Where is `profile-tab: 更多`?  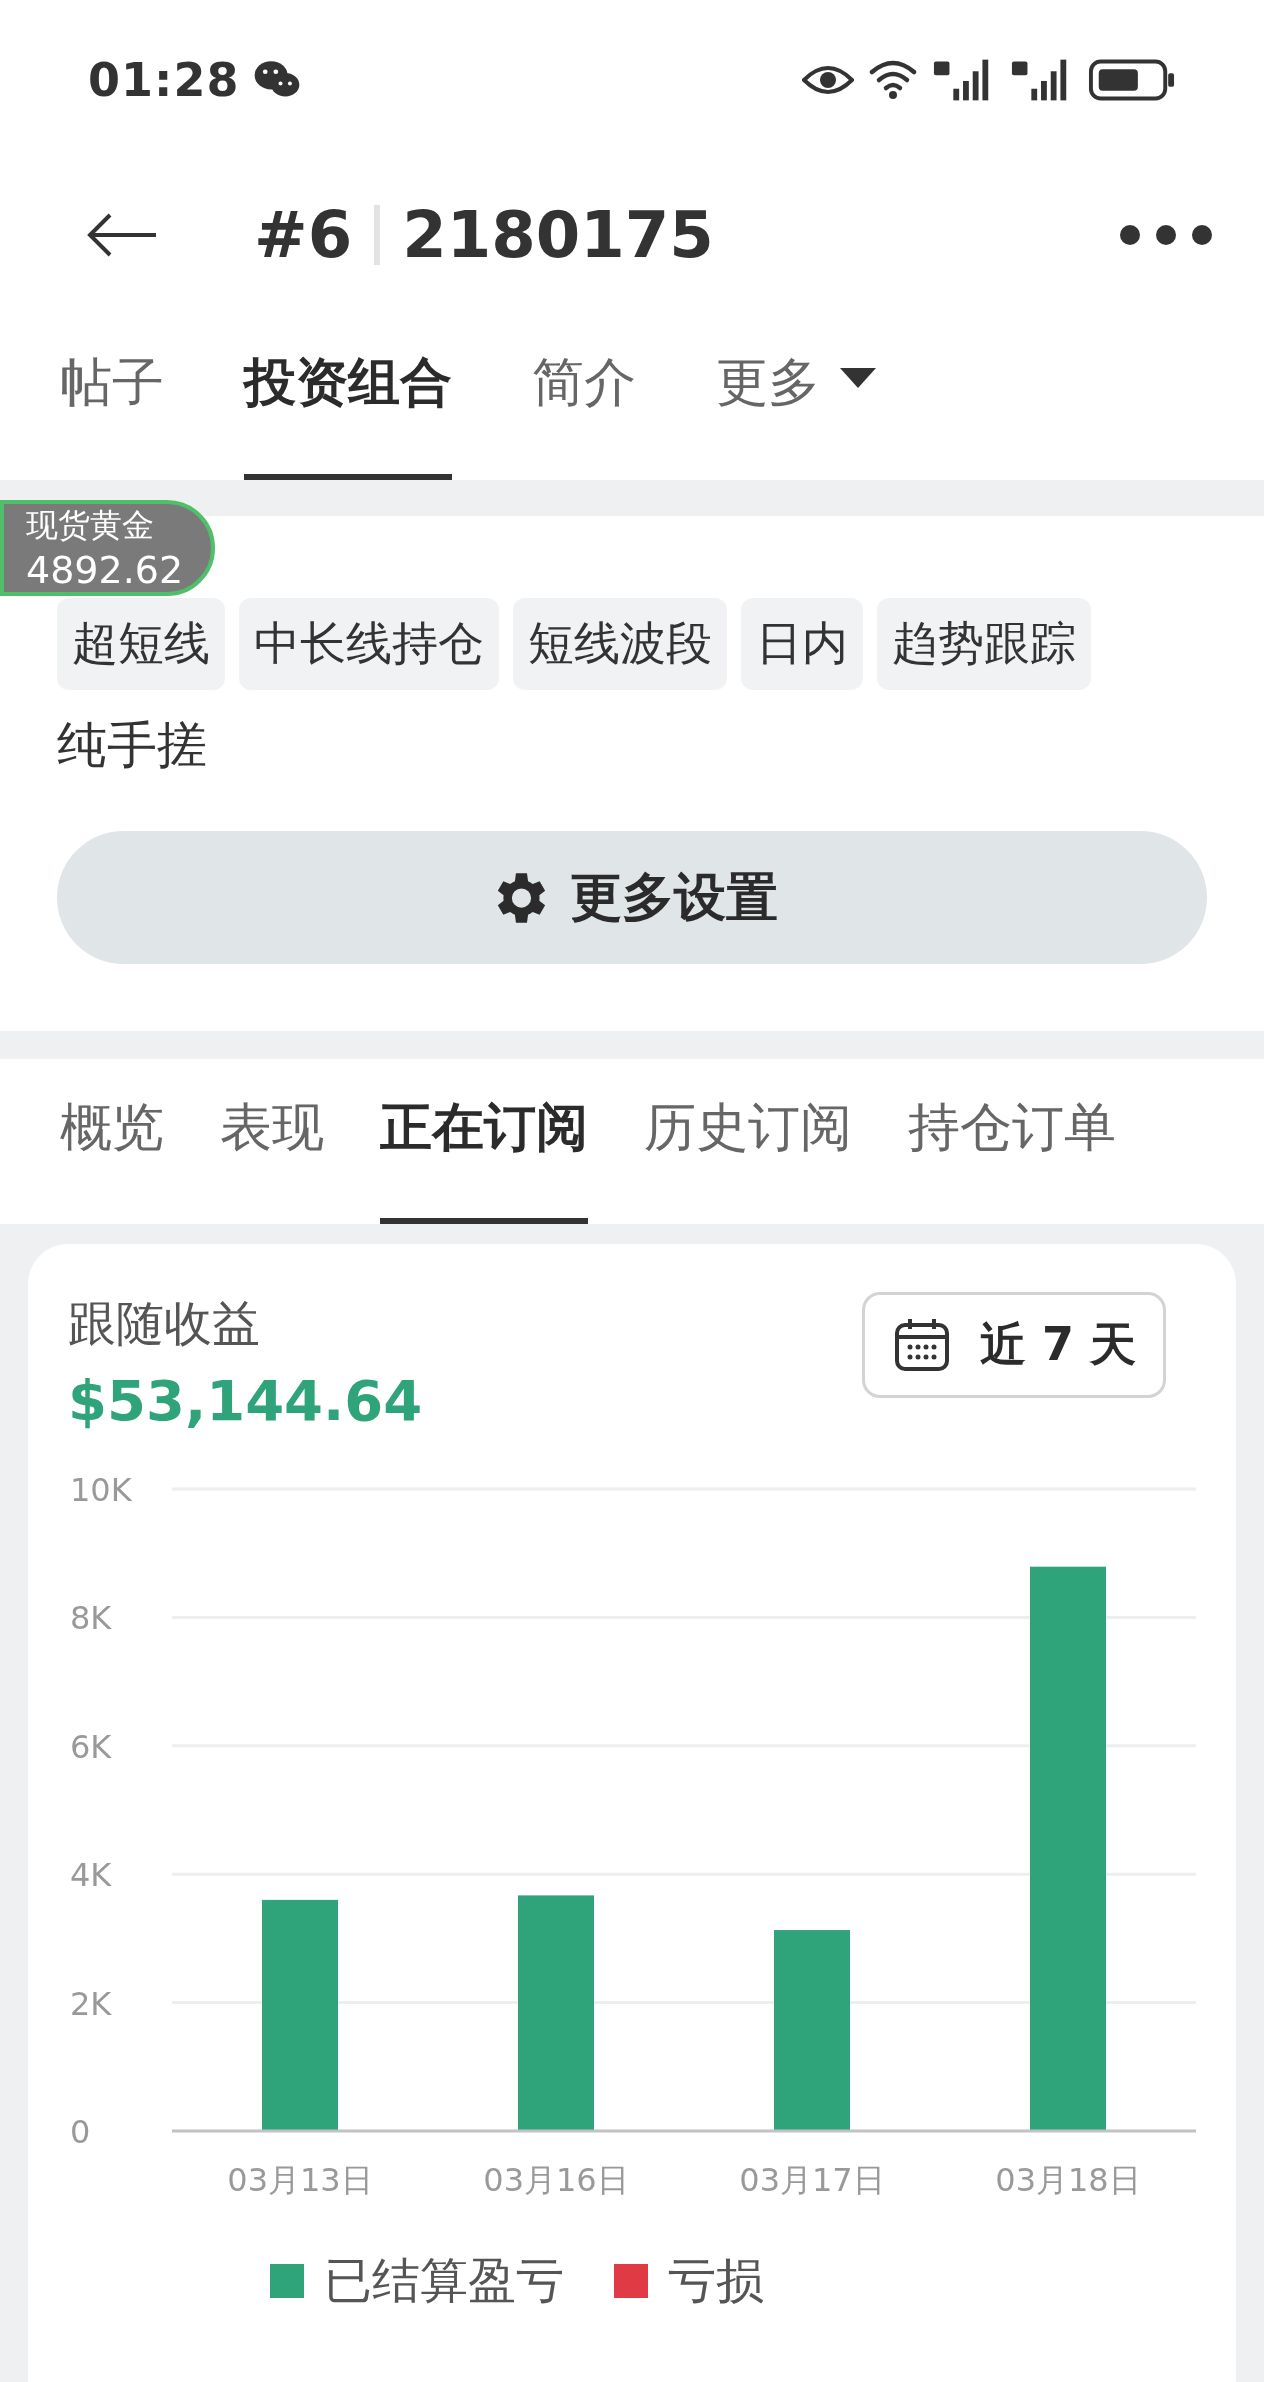 profile-tab: 更多 is located at coordinates (796, 395).